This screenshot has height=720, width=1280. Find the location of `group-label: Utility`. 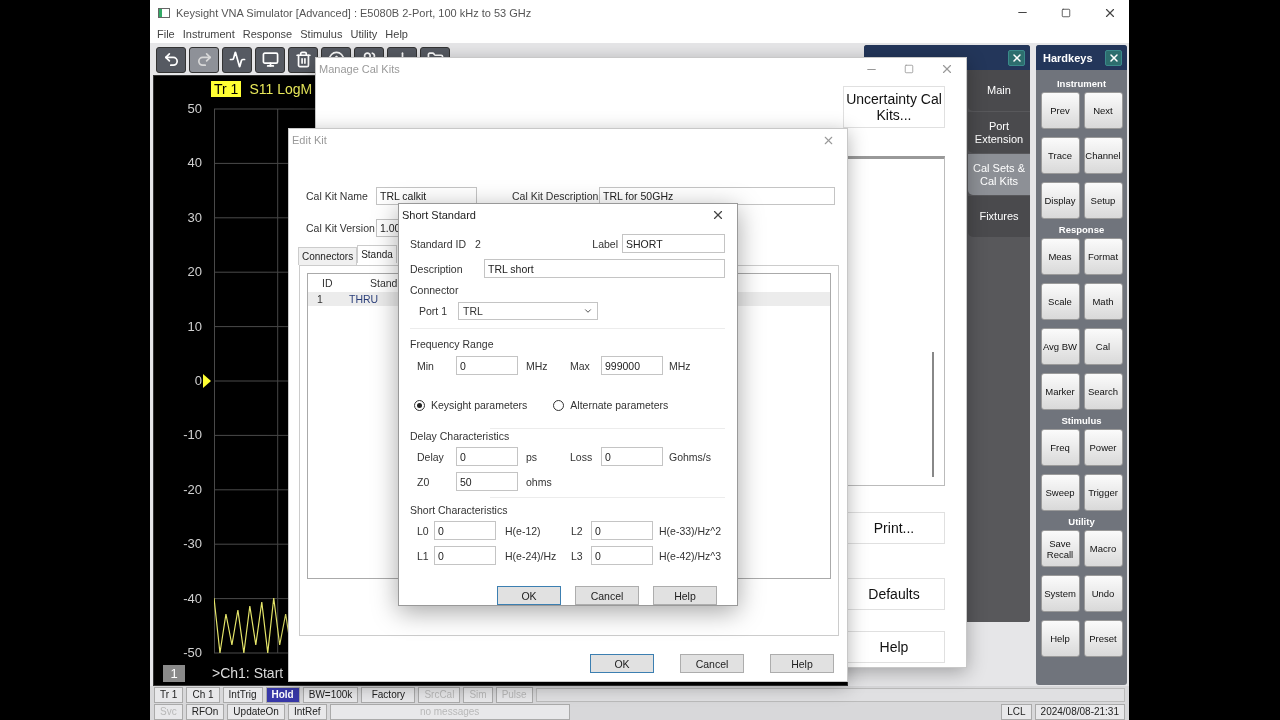

group-label: Utility is located at coordinates (1081, 521).